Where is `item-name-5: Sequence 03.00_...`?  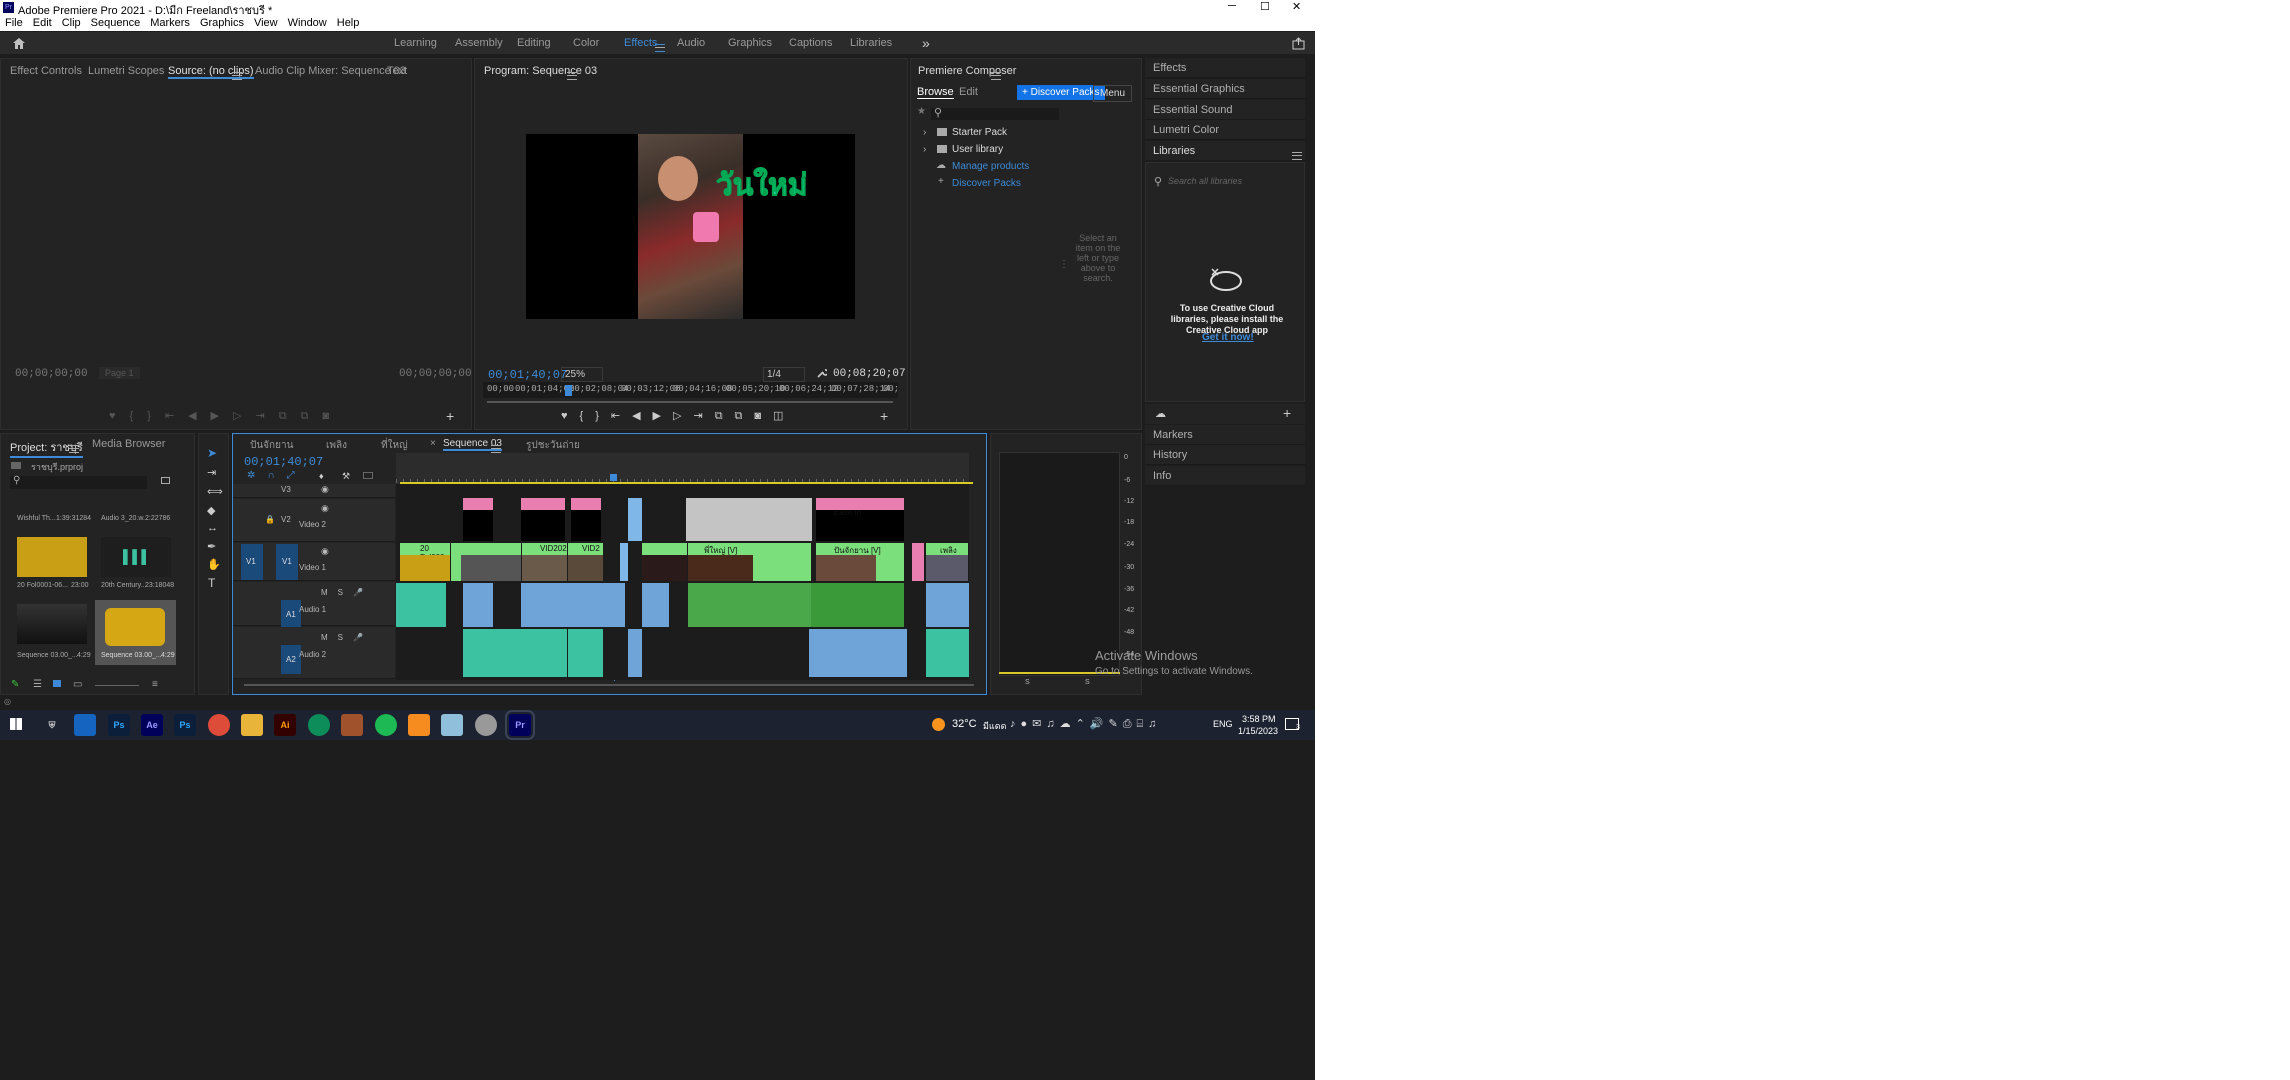
item-name-5: Sequence 03.00_... is located at coordinates (131, 655).